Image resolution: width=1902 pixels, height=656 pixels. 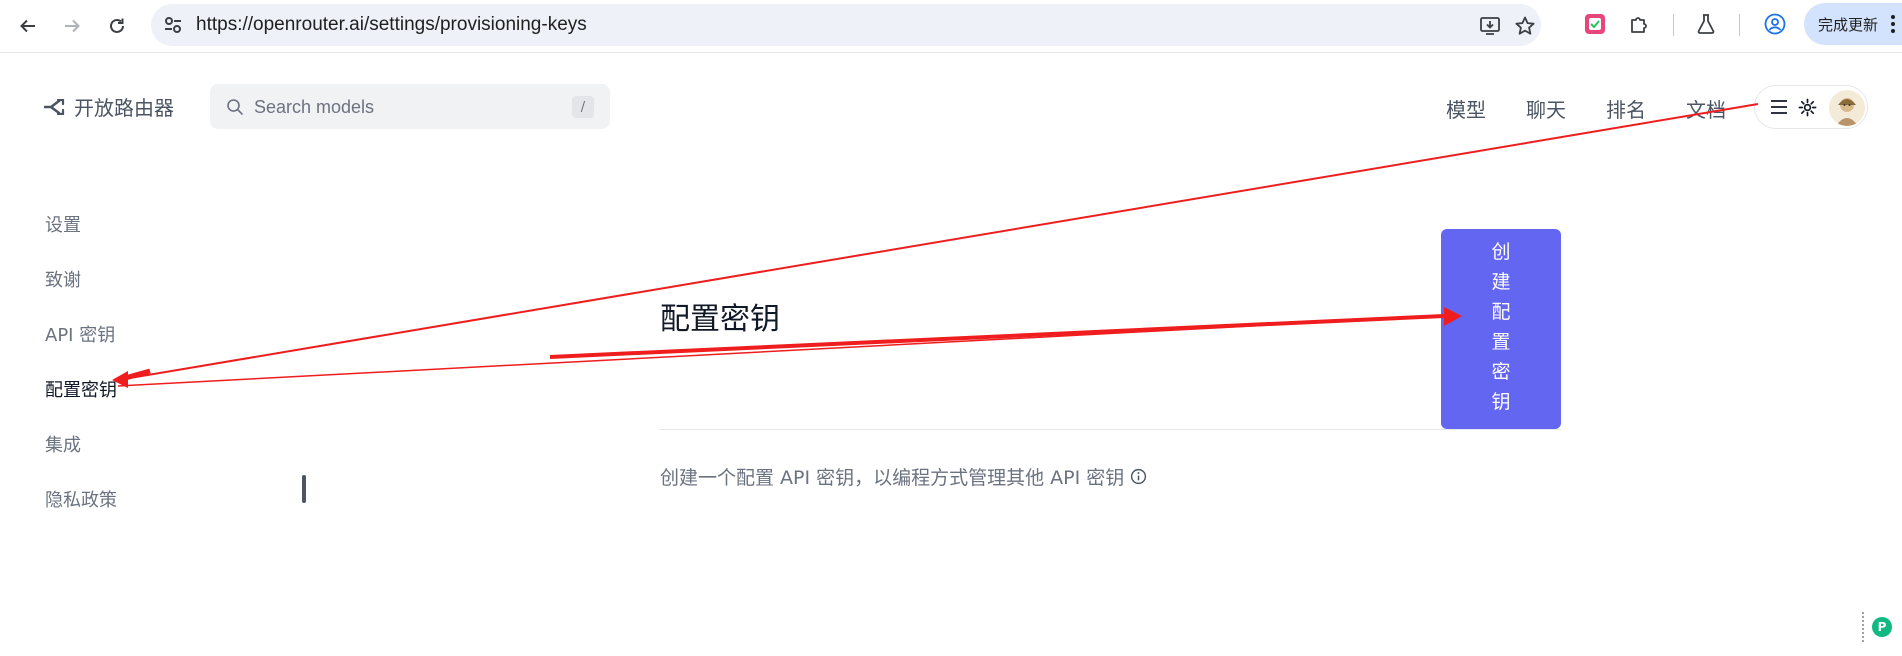 What do you see at coordinates (1706, 24) in the screenshot?
I see `labs-flask-icon` at bounding box center [1706, 24].